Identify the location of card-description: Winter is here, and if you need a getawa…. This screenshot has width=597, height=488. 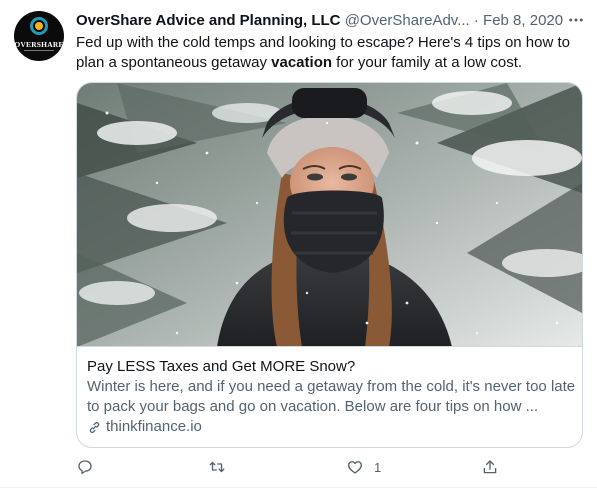
(331, 396).